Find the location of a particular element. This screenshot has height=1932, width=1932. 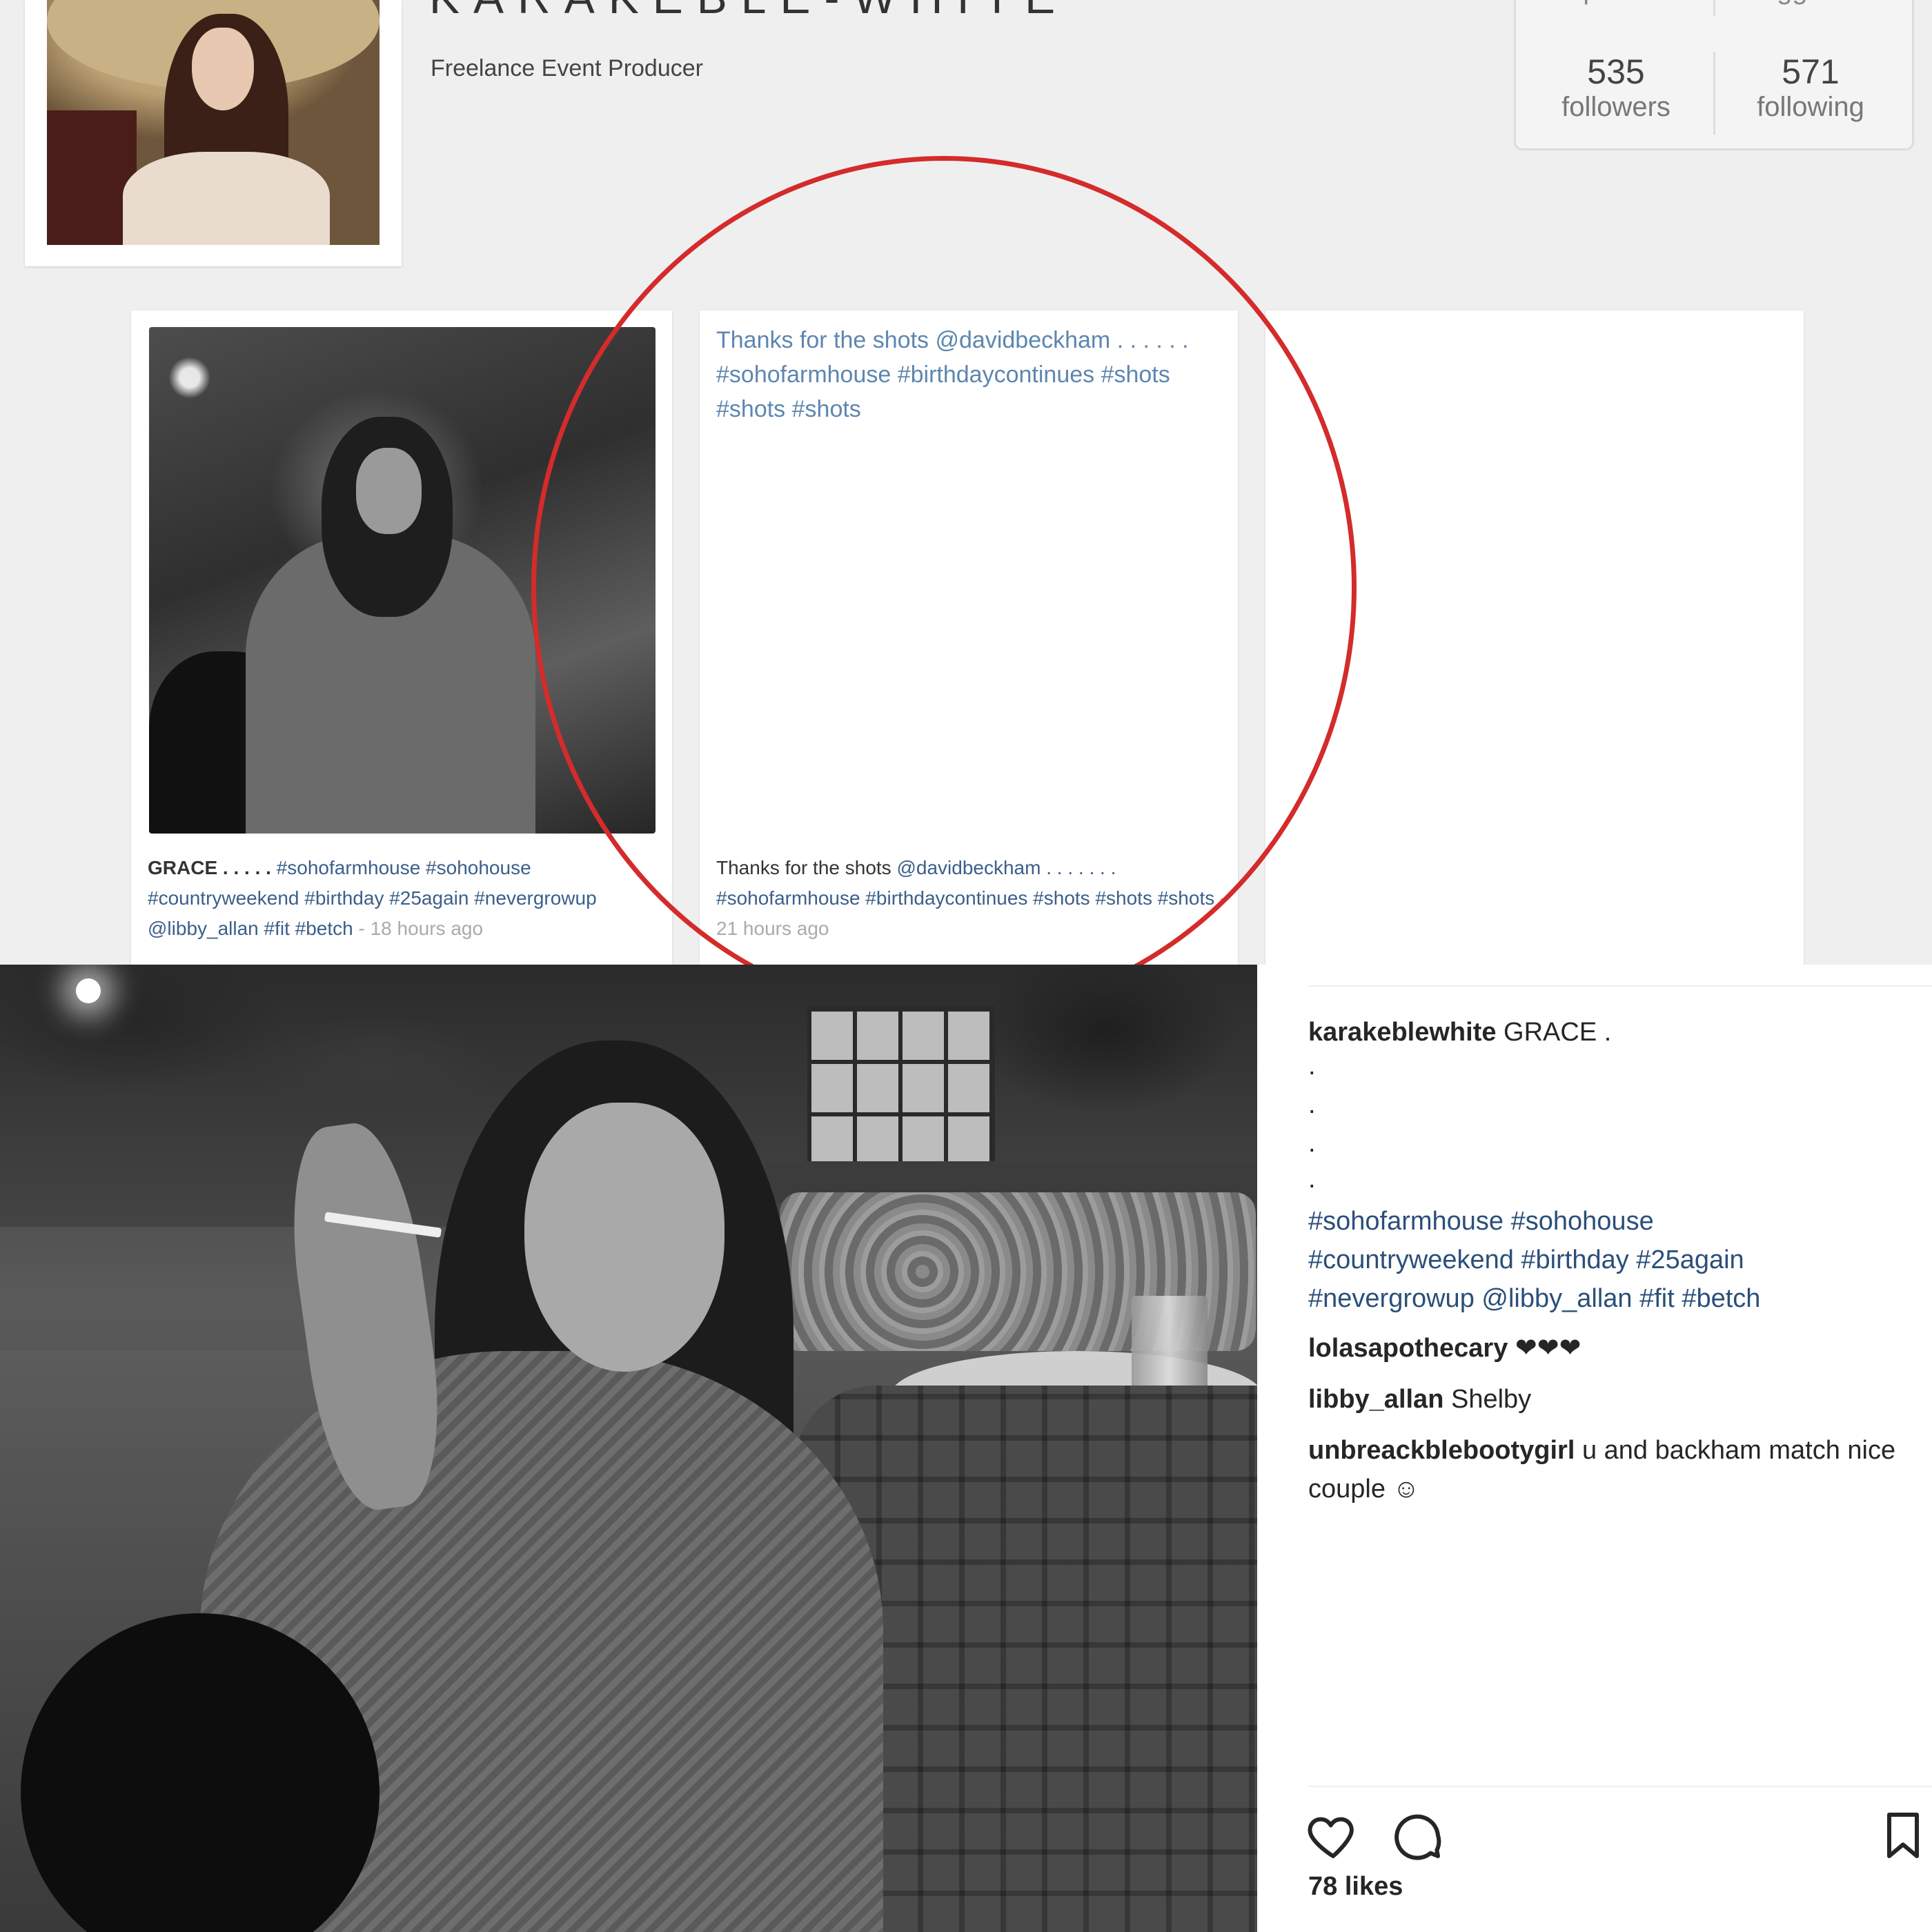

following-stat: 571 following is located at coordinates (1810, 87).